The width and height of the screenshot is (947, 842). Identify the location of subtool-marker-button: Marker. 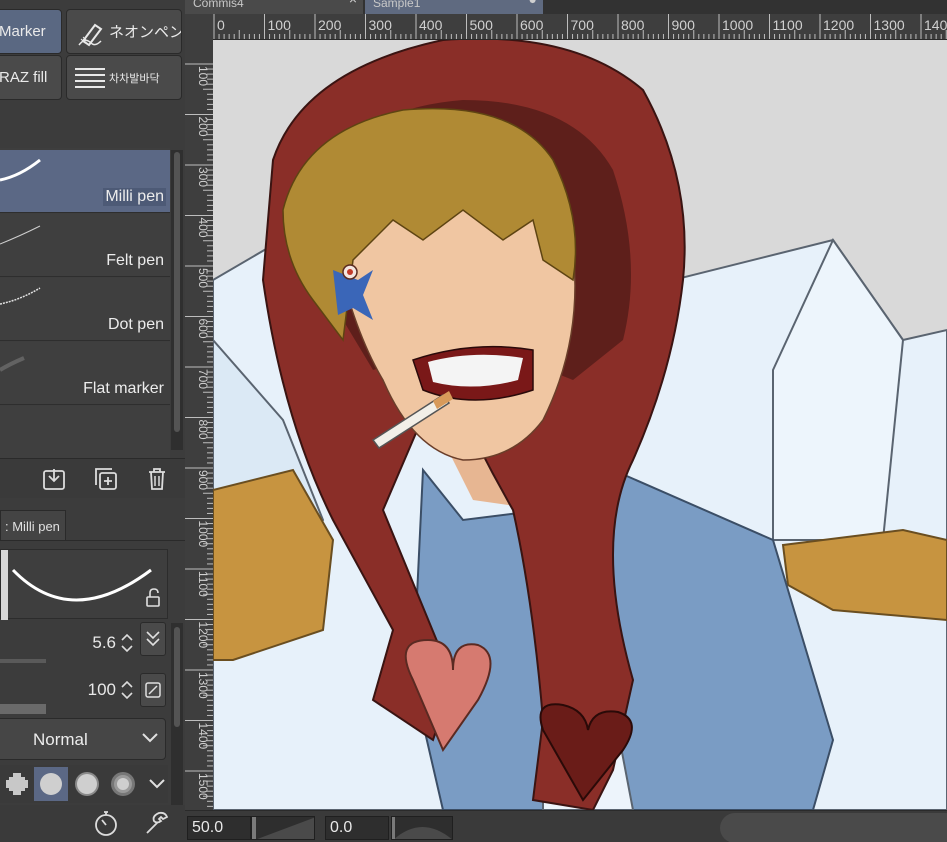
(31, 31).